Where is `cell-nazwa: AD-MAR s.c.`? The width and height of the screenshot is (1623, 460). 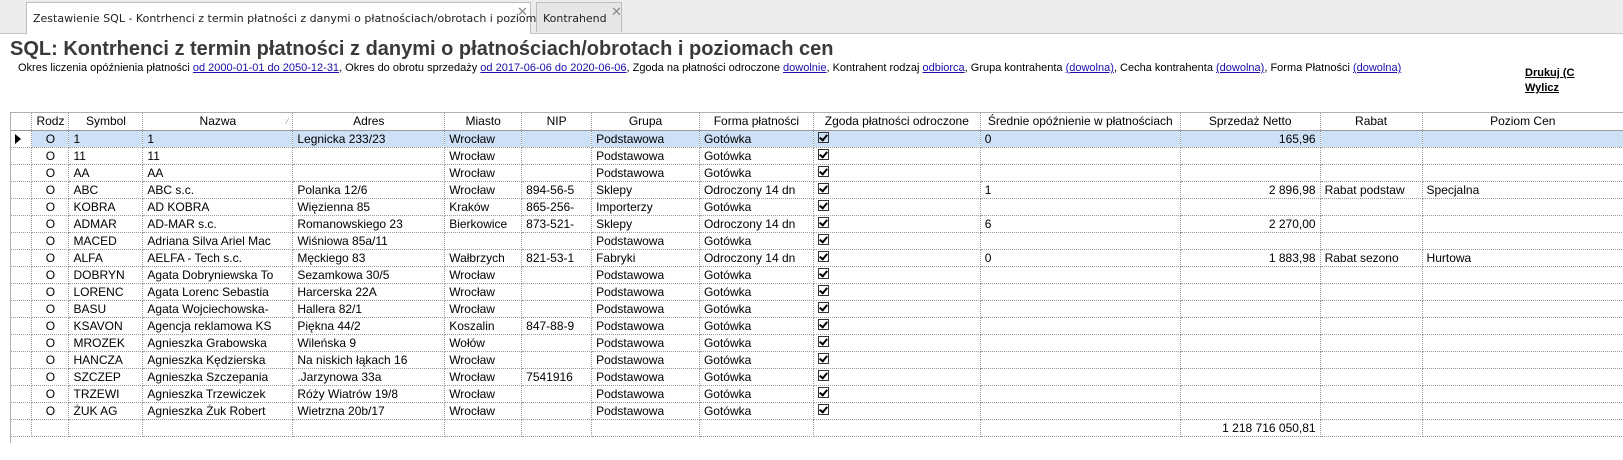
cell-nazwa: AD-MAR s.c. is located at coordinates (218, 224).